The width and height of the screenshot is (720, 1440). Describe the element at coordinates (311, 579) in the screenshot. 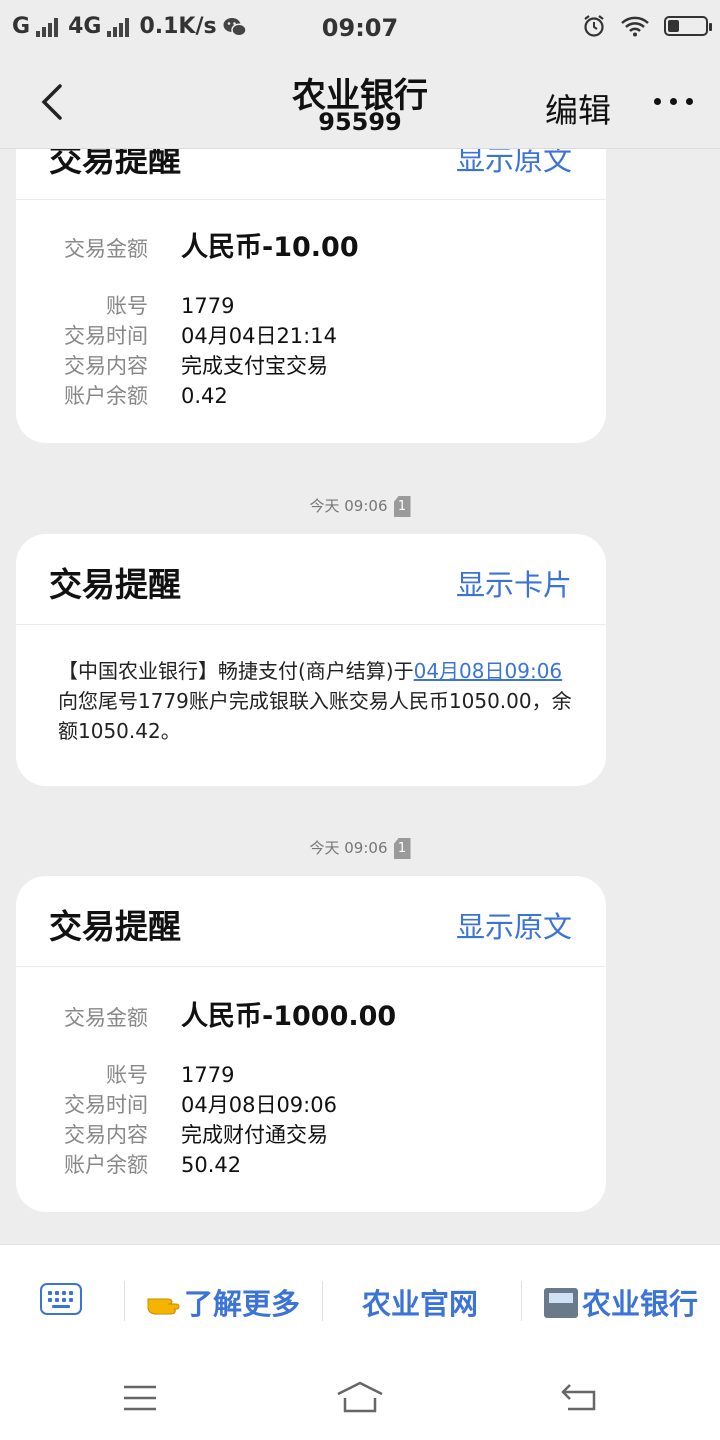

I see `card-header: 交易提醒 显示卡片` at that location.